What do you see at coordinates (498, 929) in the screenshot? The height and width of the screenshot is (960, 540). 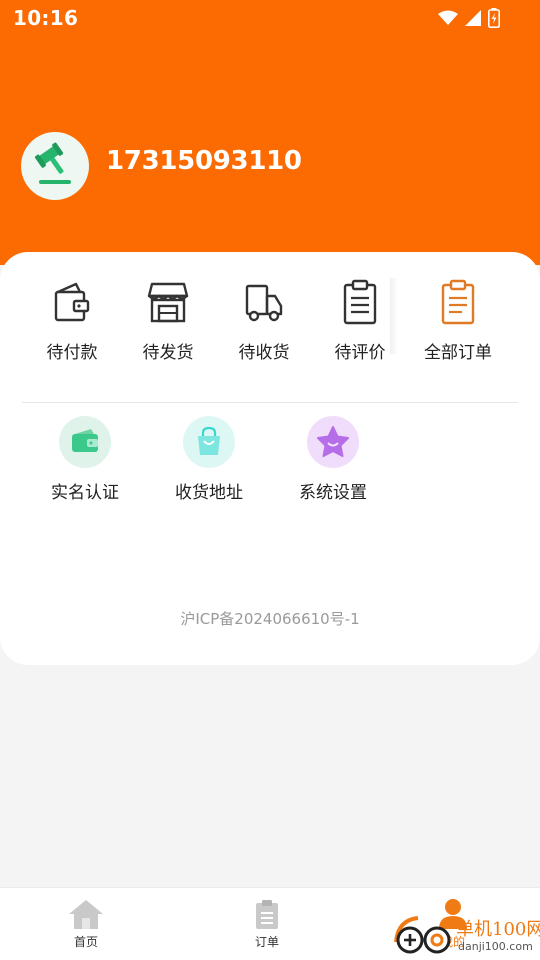 I see `watermark-text: 单机100网` at bounding box center [498, 929].